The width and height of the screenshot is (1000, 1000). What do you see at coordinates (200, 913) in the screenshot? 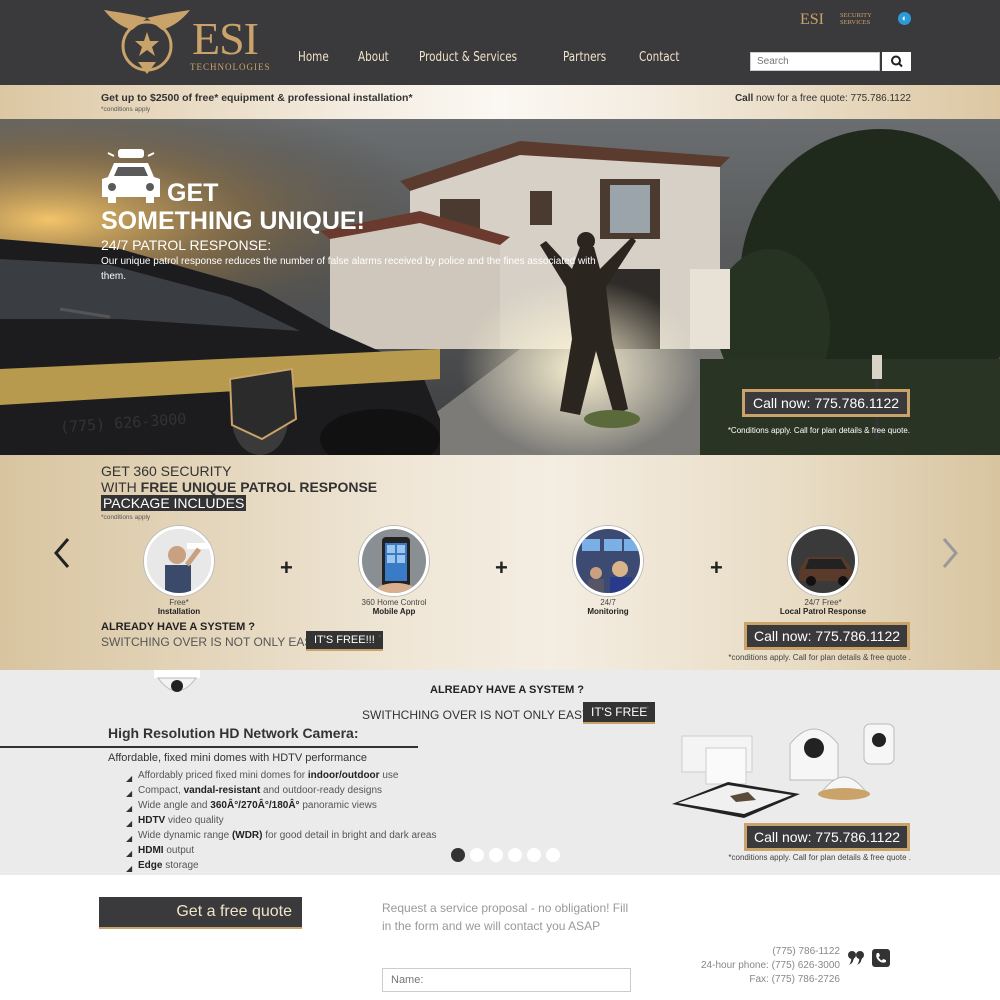
I see `get-free-quote-button: Get a free quote` at bounding box center [200, 913].